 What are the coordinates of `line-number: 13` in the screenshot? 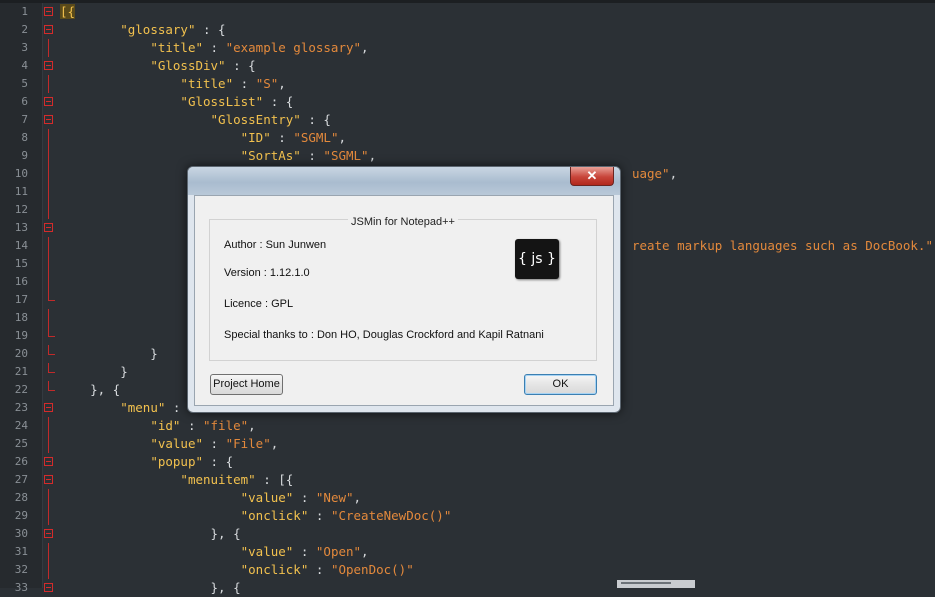 It's located at (21, 227).